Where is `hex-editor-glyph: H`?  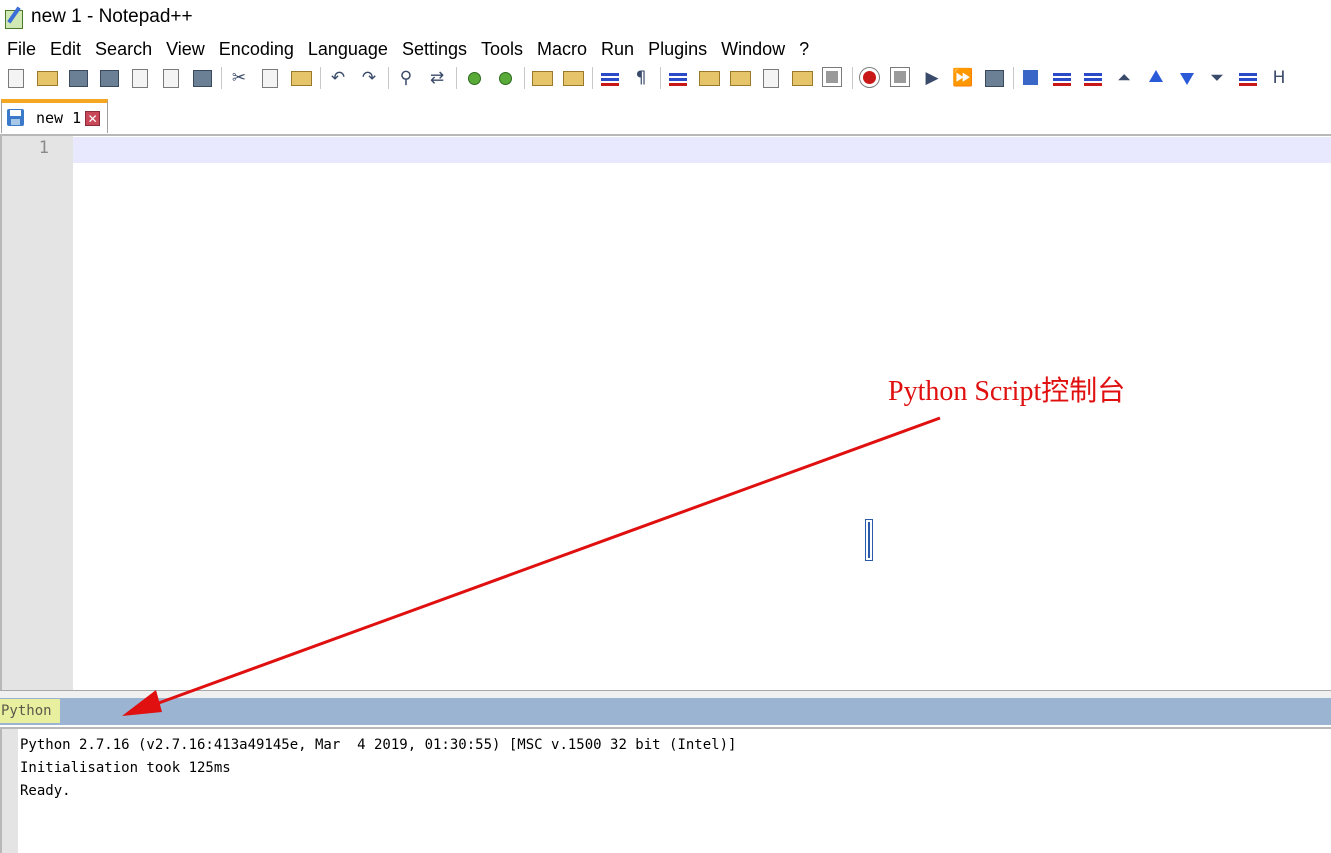
hex-editor-glyph: H is located at coordinates (1279, 78).